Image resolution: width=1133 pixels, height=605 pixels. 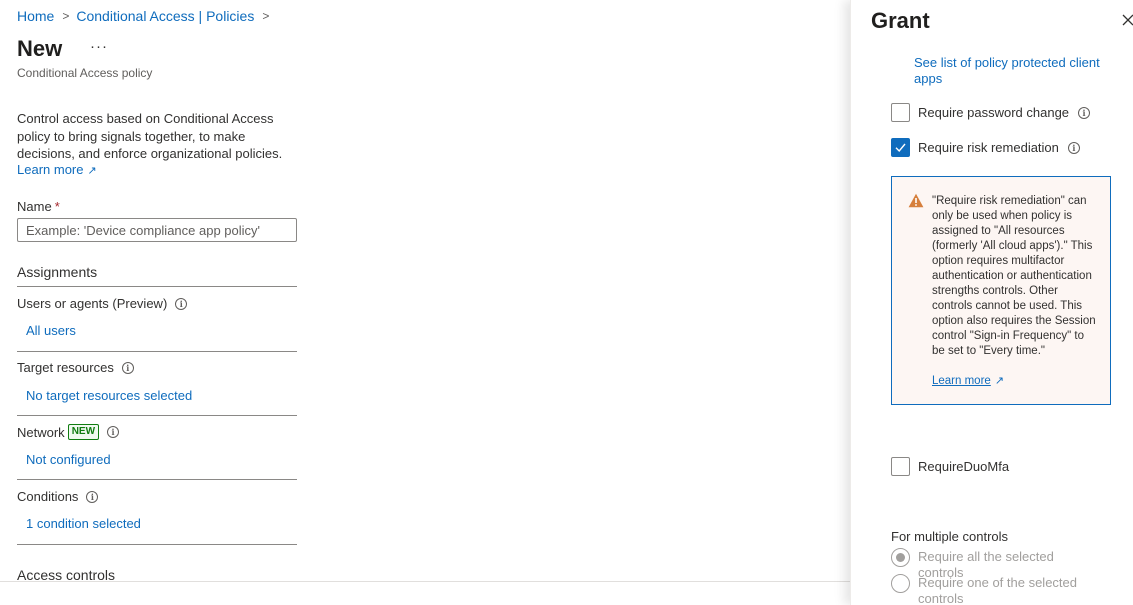 I want to click on breadcrumb: Home > Conditional Access | Policies >, so click(x=146, y=16).